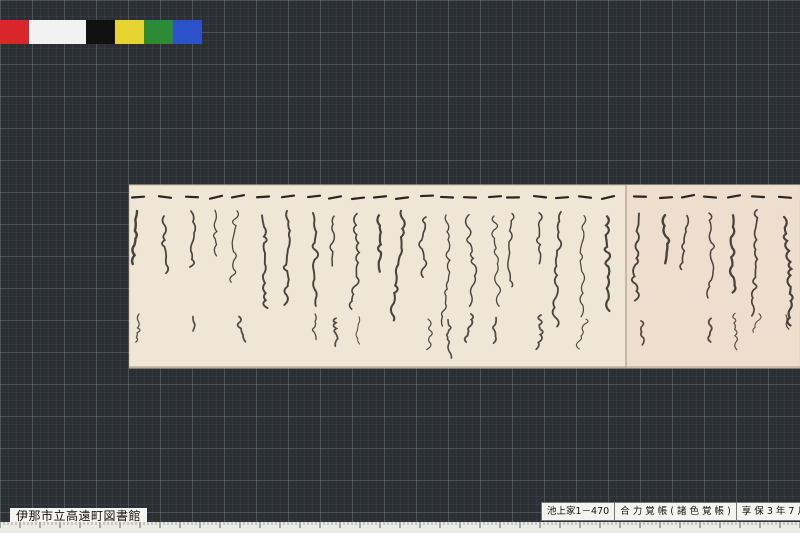 This screenshot has height=533, width=800. I want to click on blue-swatch, so click(187, 32).